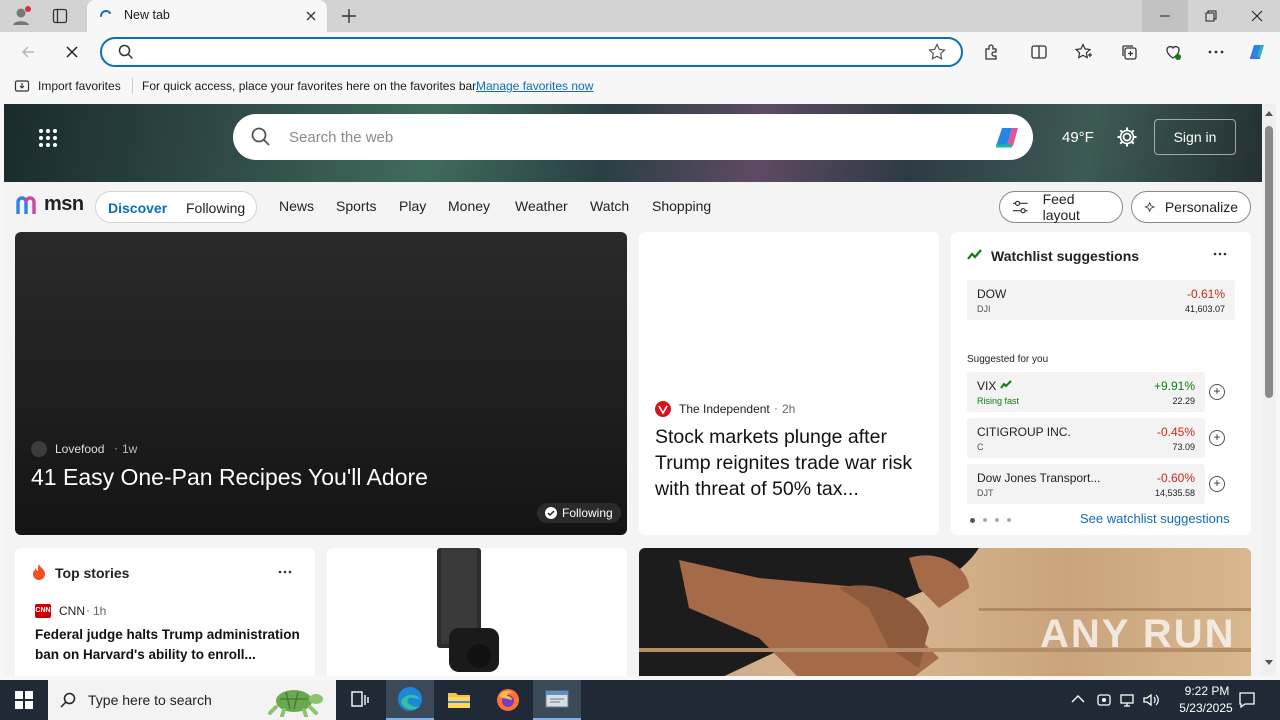  Describe the element at coordinates (360, 700) in the screenshot. I see `task-view-button` at that location.